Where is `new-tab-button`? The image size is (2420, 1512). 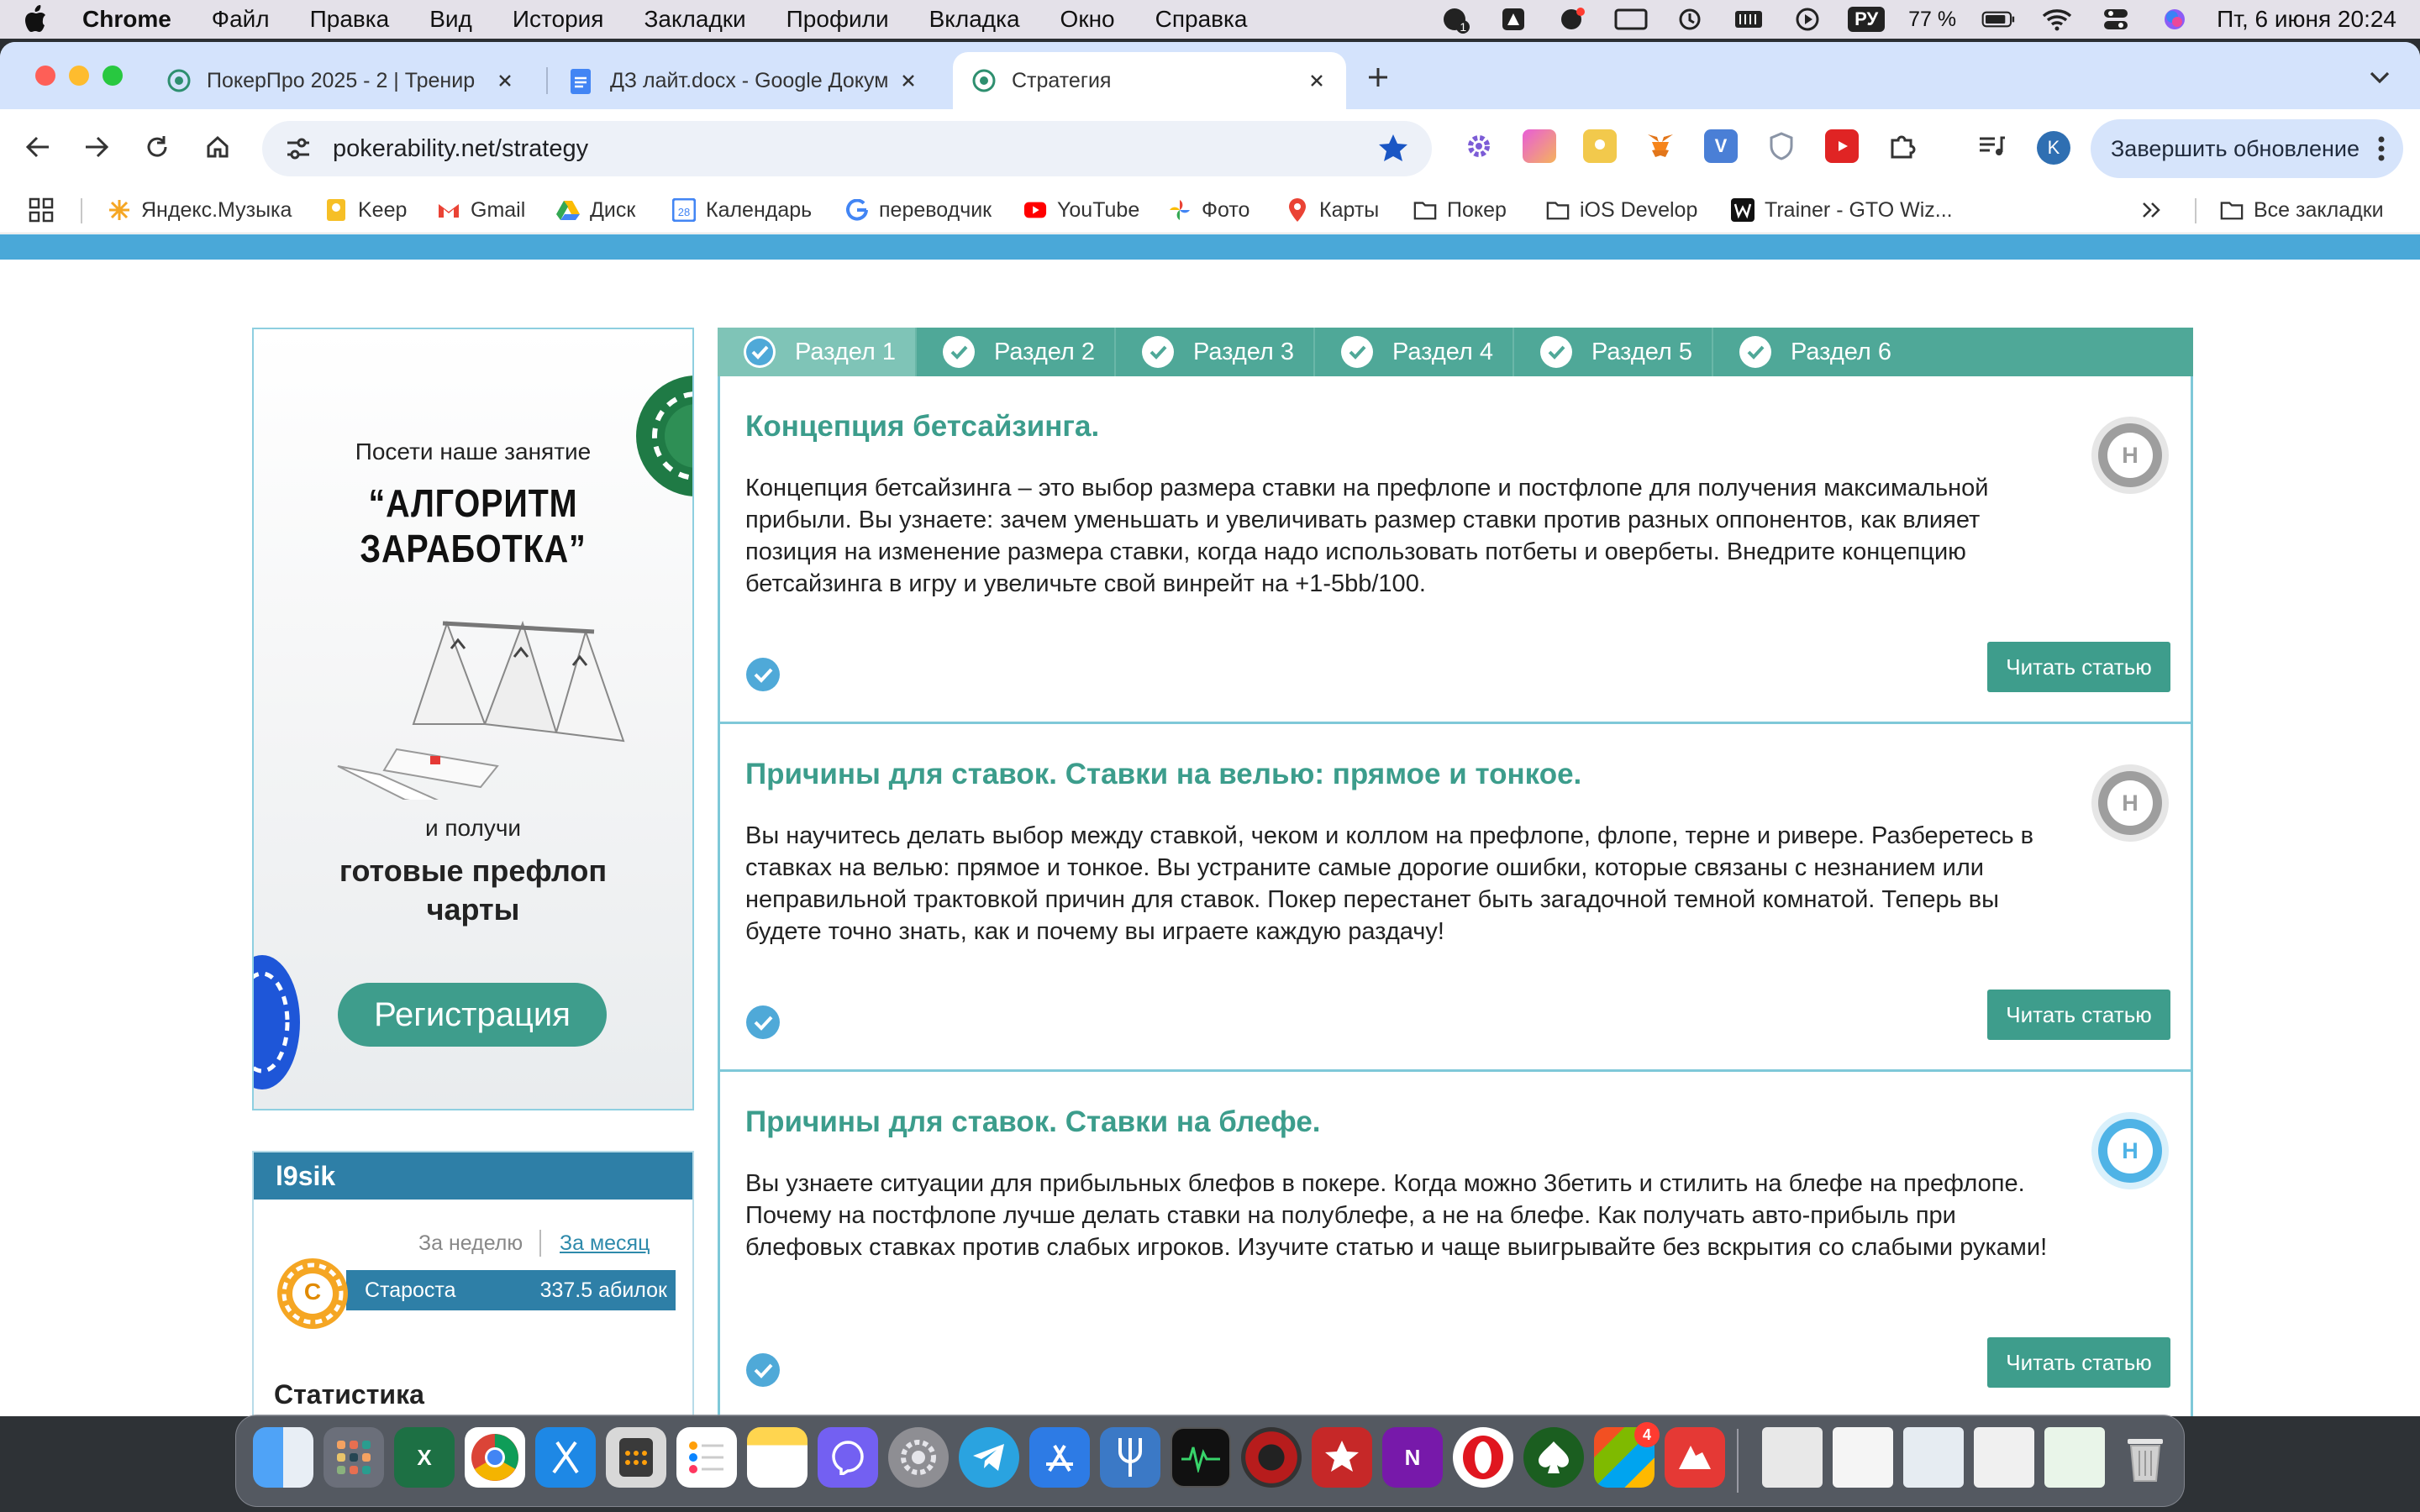 new-tab-button is located at coordinates (1378, 77).